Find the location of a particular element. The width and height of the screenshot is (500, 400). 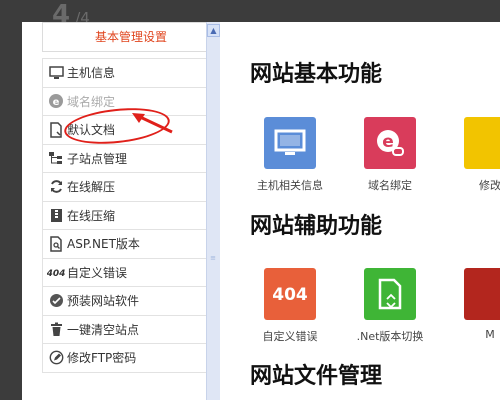

tile-modify: 修改 is located at coordinates (475, 155).